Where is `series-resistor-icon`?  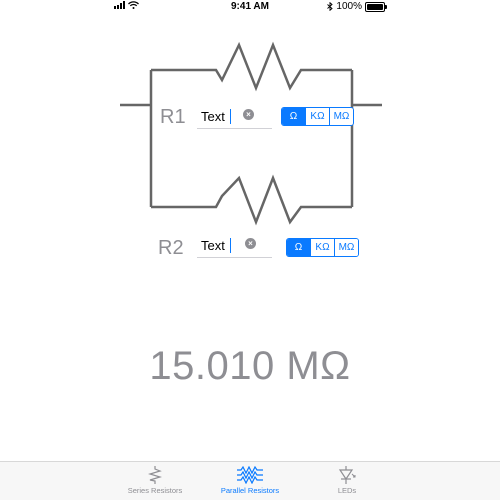 series-resistor-icon is located at coordinates (155, 475).